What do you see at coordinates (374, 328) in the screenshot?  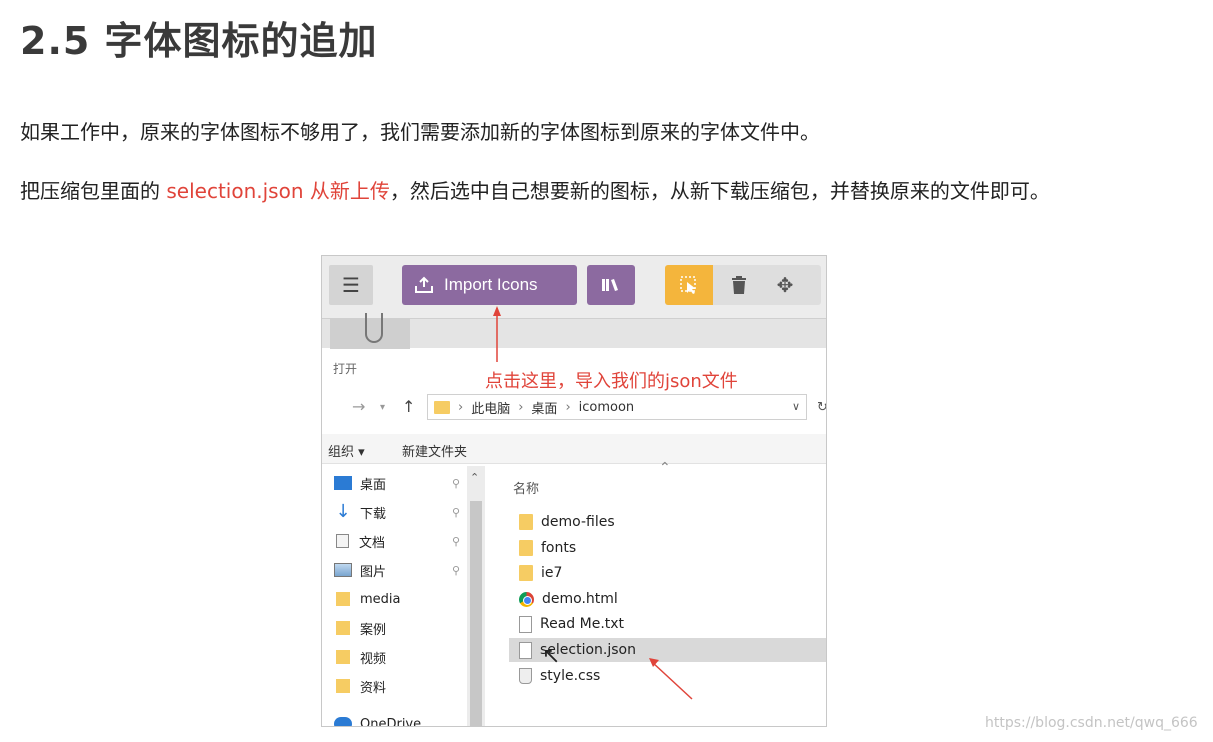 I see `clip-icon` at bounding box center [374, 328].